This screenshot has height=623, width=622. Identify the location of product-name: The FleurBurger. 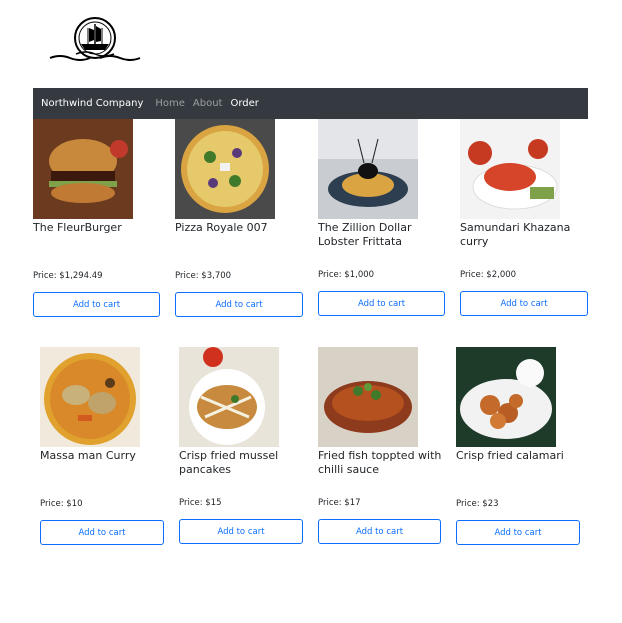
(77, 227).